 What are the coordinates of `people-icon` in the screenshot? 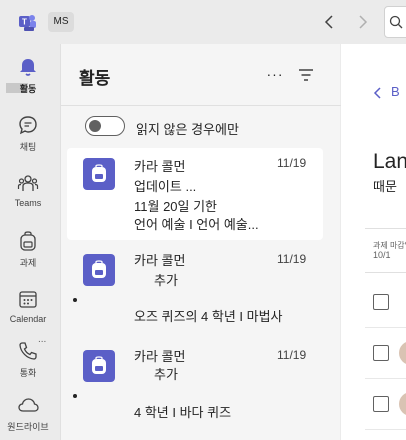 It's located at (28, 183).